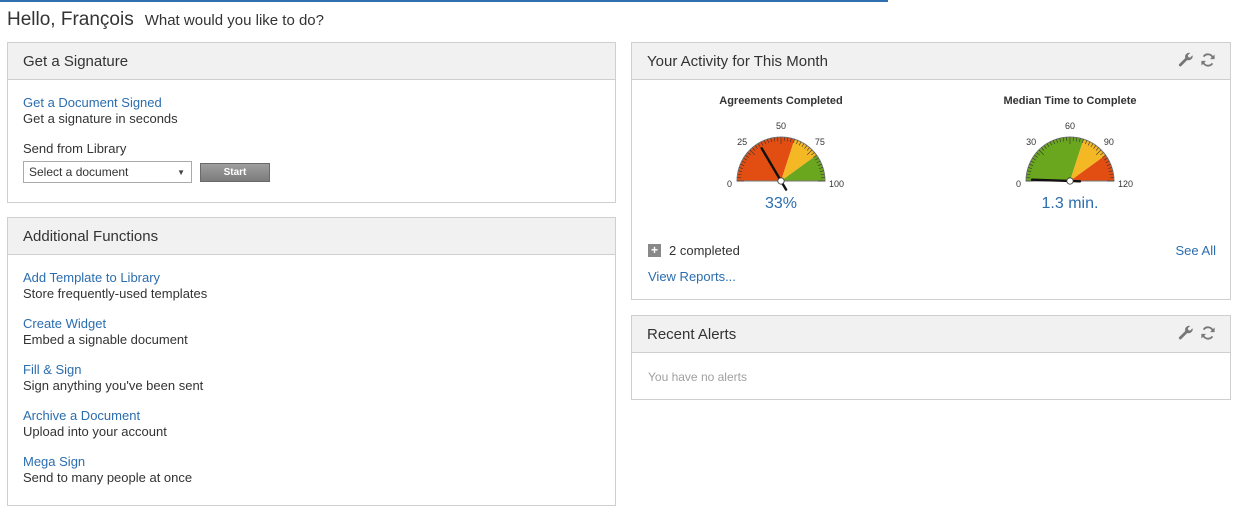  I want to click on panel-header: Recent Alerts, so click(931, 334).